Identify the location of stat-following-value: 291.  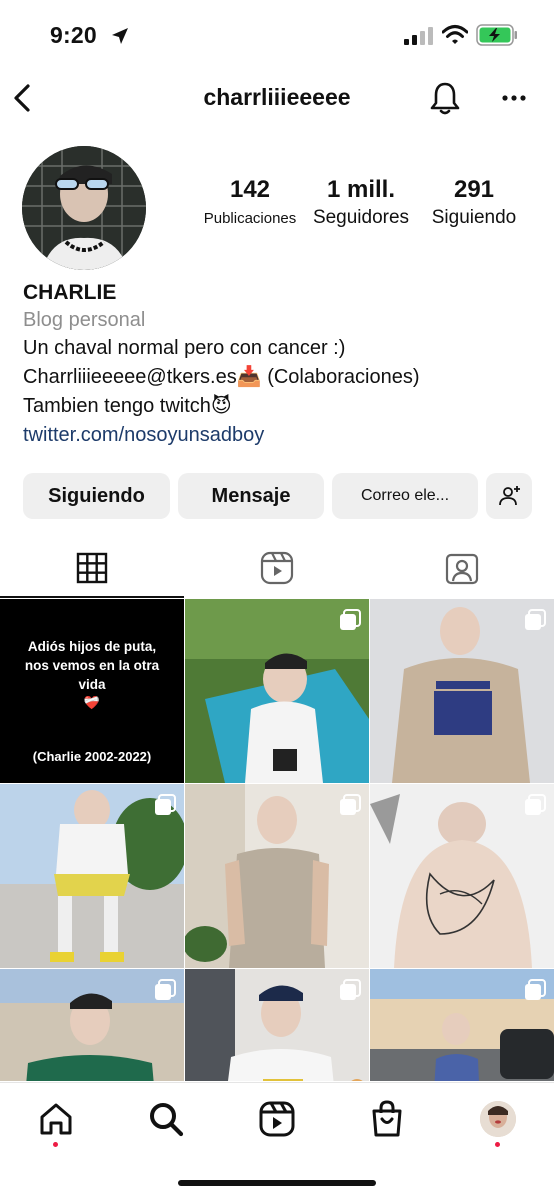
(474, 189).